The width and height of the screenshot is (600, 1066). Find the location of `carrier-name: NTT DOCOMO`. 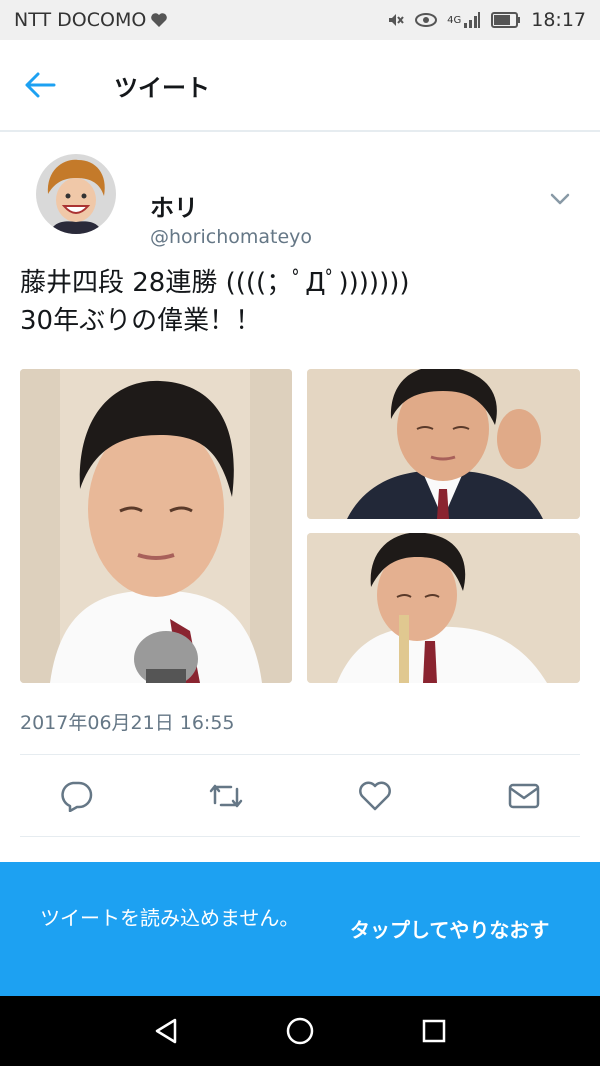

carrier-name: NTT DOCOMO is located at coordinates (80, 20).